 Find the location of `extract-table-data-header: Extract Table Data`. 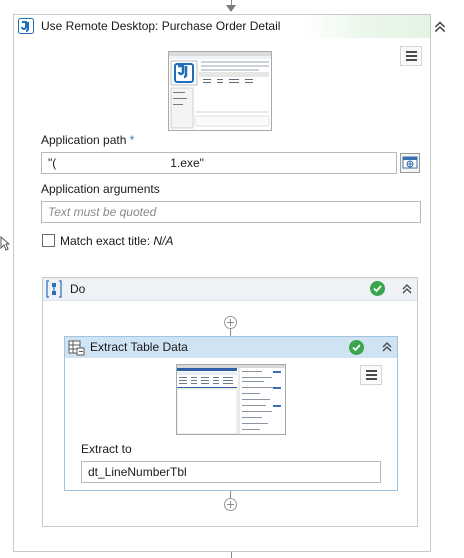

extract-table-data-header: Extract Table Data is located at coordinates (231, 347).